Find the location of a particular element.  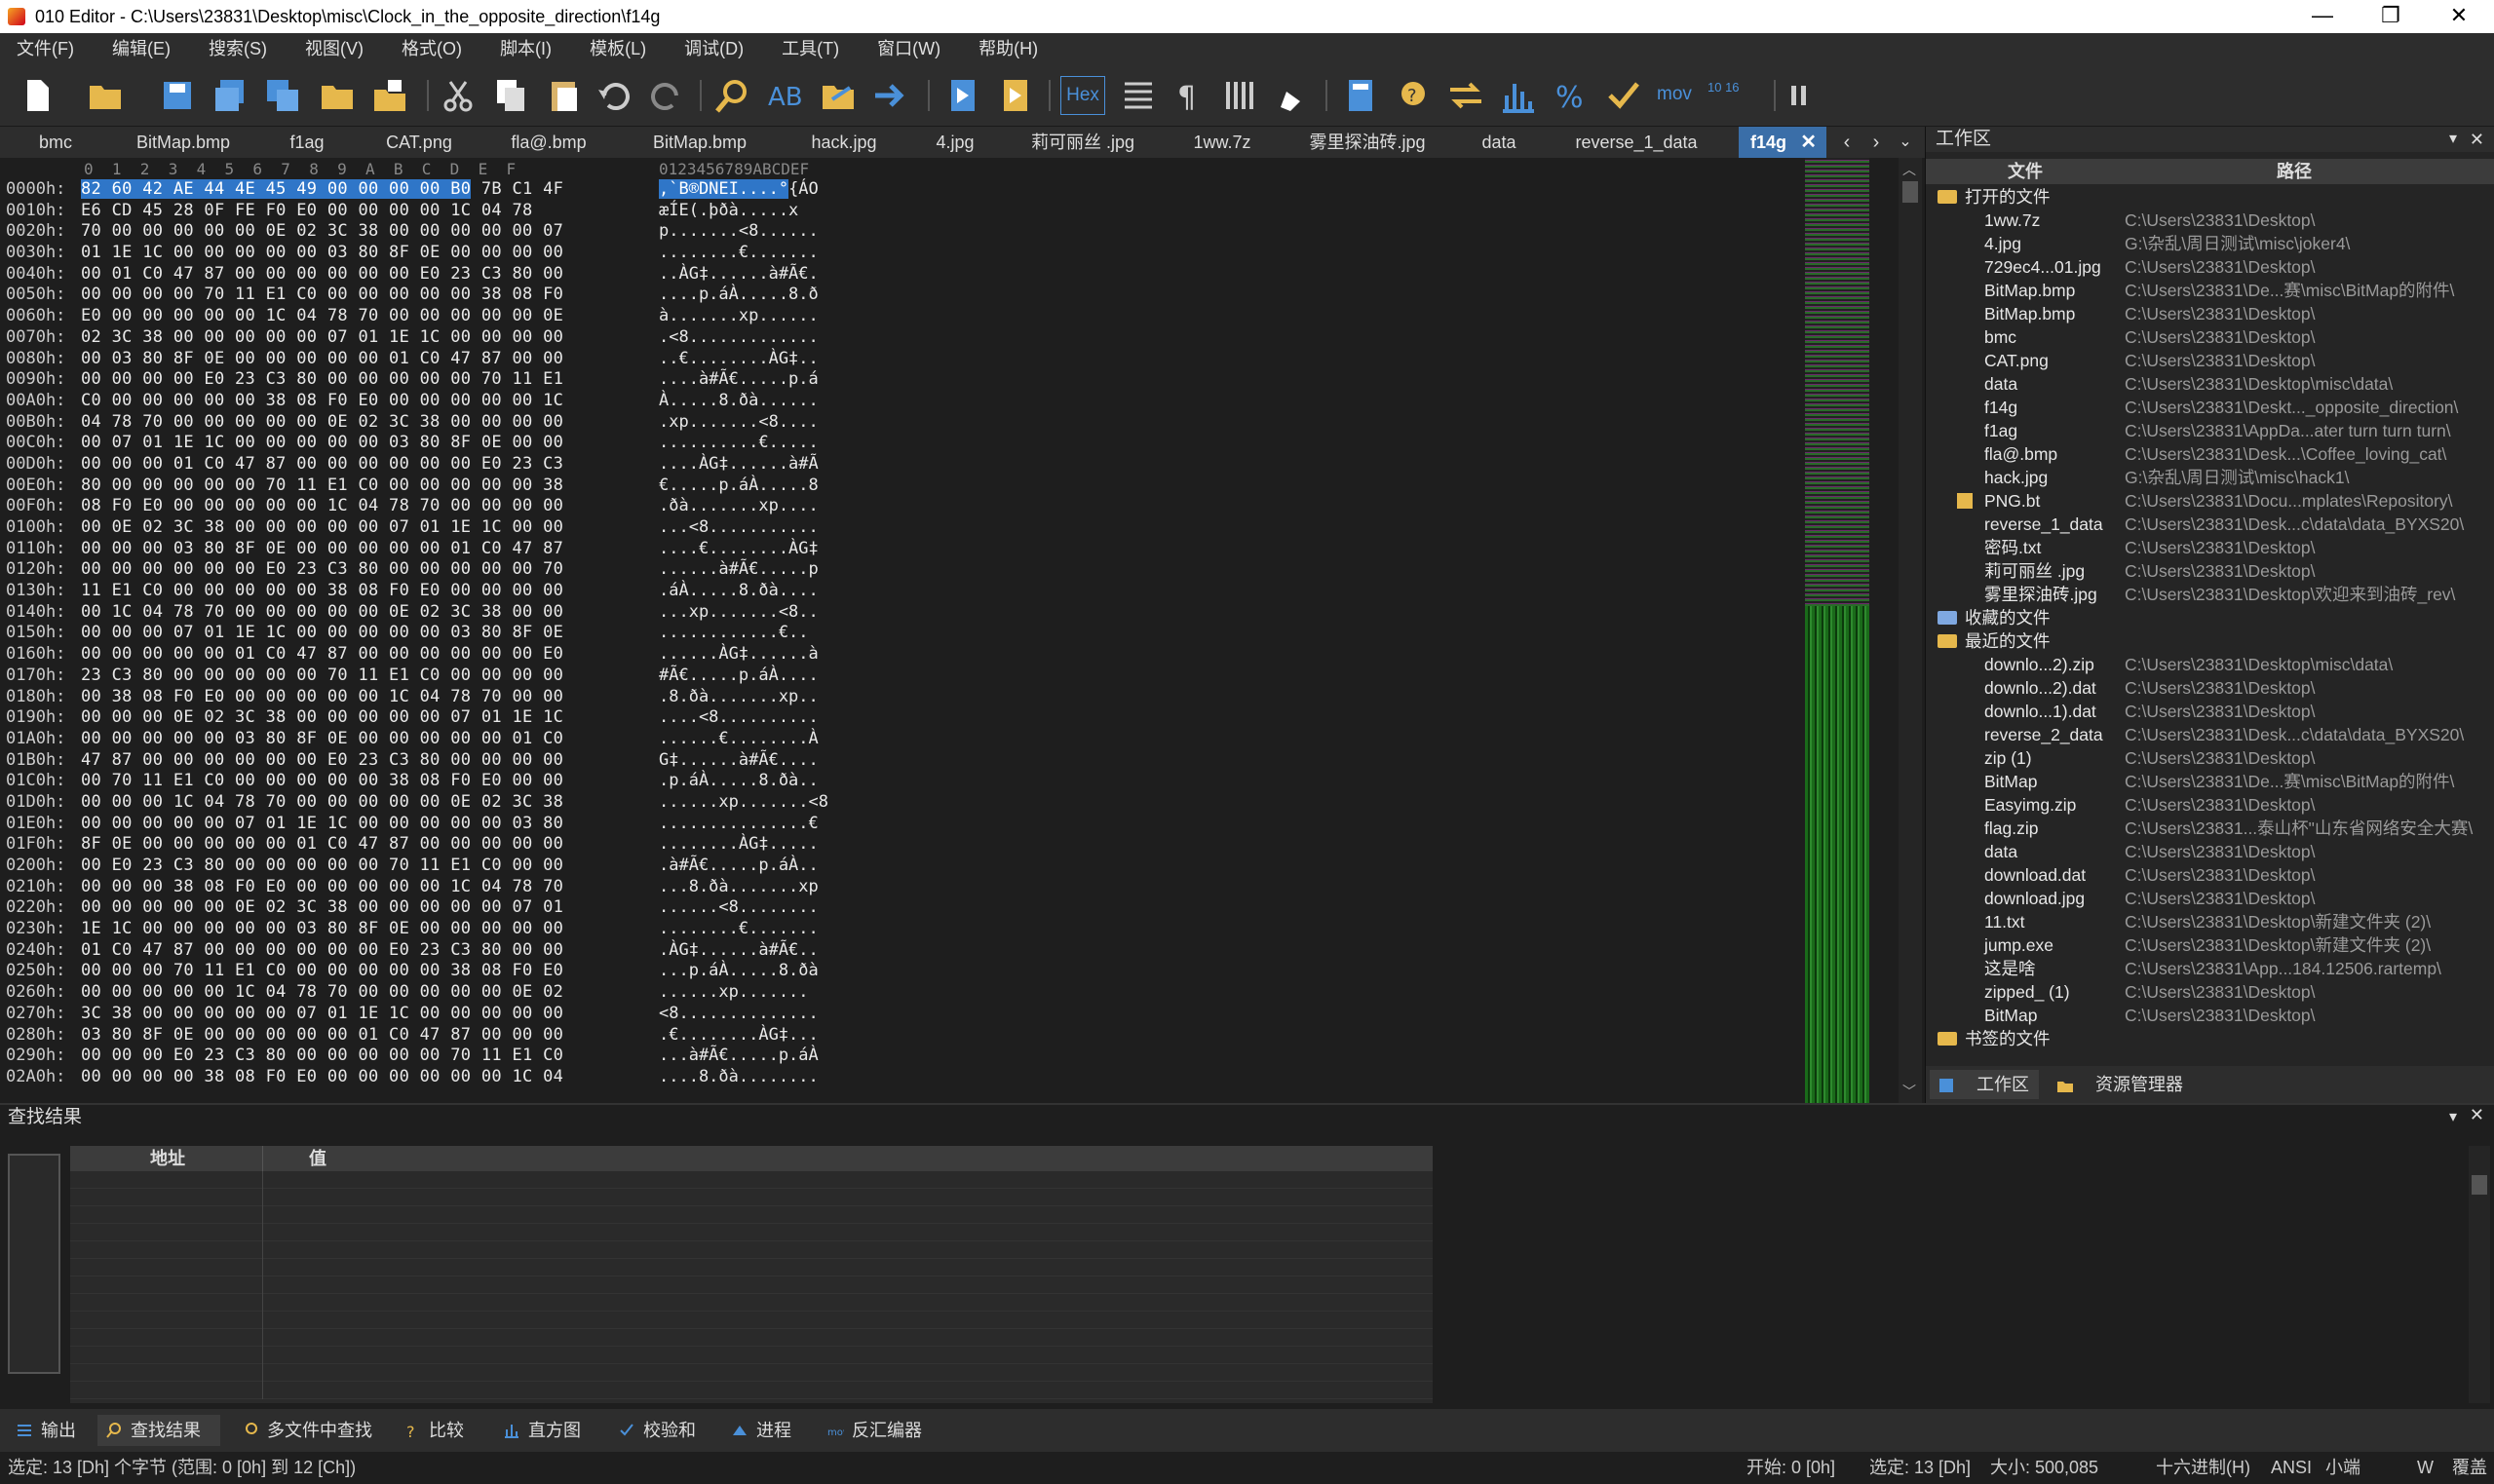

row-ascii: .ÀG‡......à#Ã€.. is located at coordinates (739, 951).